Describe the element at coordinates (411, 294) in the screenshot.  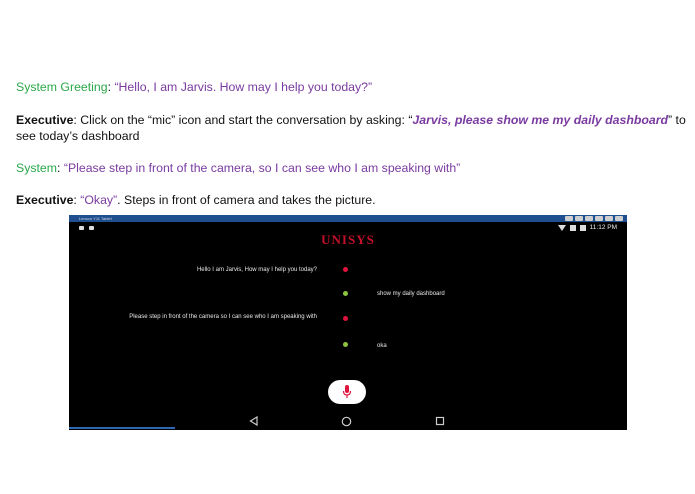
I see `user-message: show my daily dashboard` at that location.